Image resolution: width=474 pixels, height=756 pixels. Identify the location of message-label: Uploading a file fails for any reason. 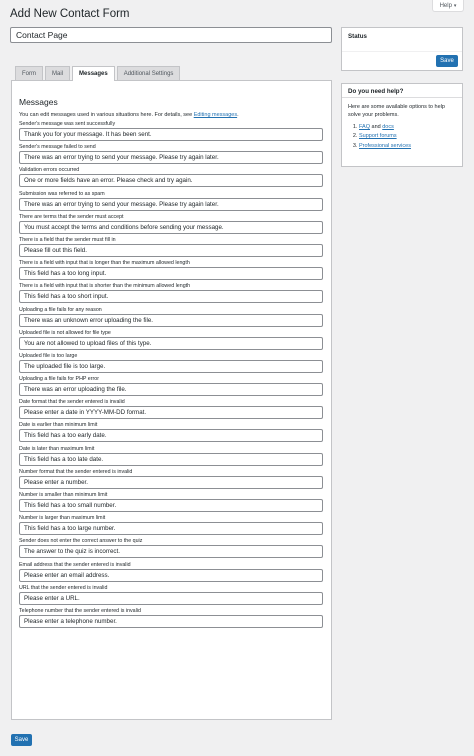
(60, 309).